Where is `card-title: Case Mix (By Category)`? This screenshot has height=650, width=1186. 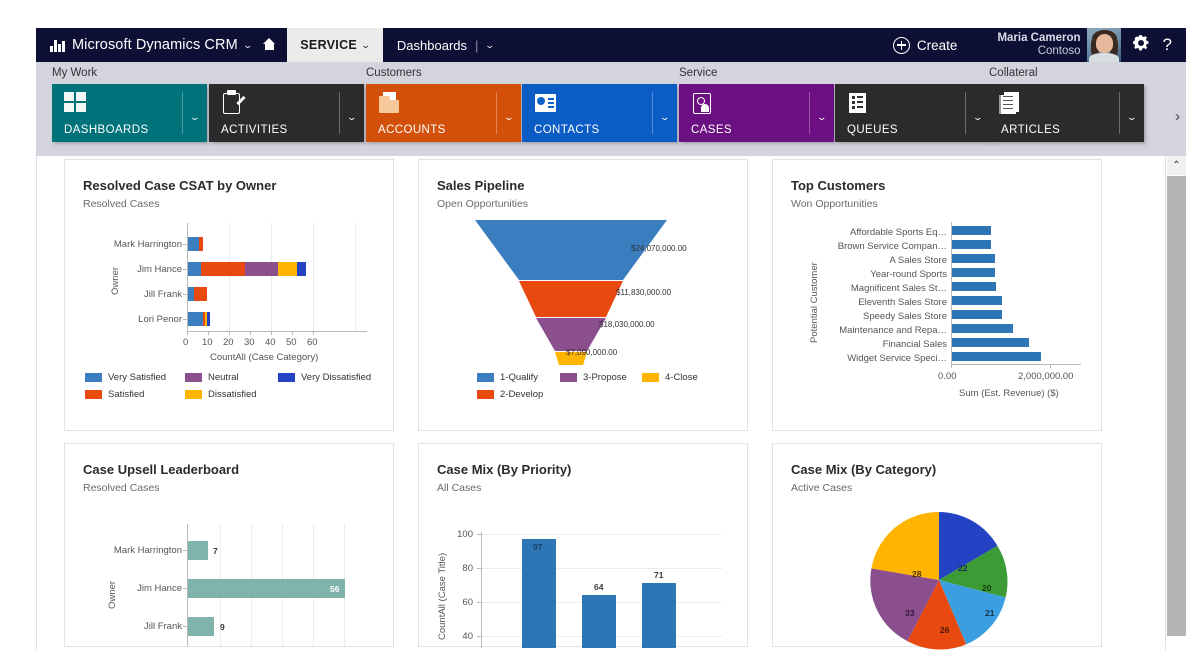 card-title: Case Mix (By Category) is located at coordinates (864, 469).